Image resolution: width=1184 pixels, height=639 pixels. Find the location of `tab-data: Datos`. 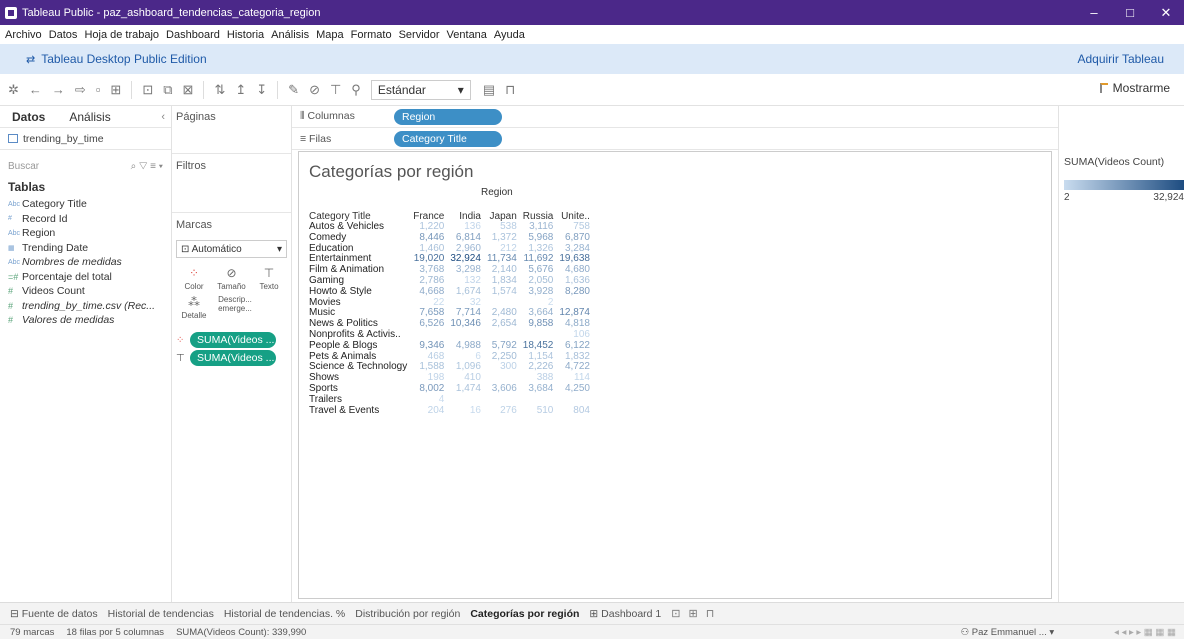

tab-data: Datos is located at coordinates (28, 117).